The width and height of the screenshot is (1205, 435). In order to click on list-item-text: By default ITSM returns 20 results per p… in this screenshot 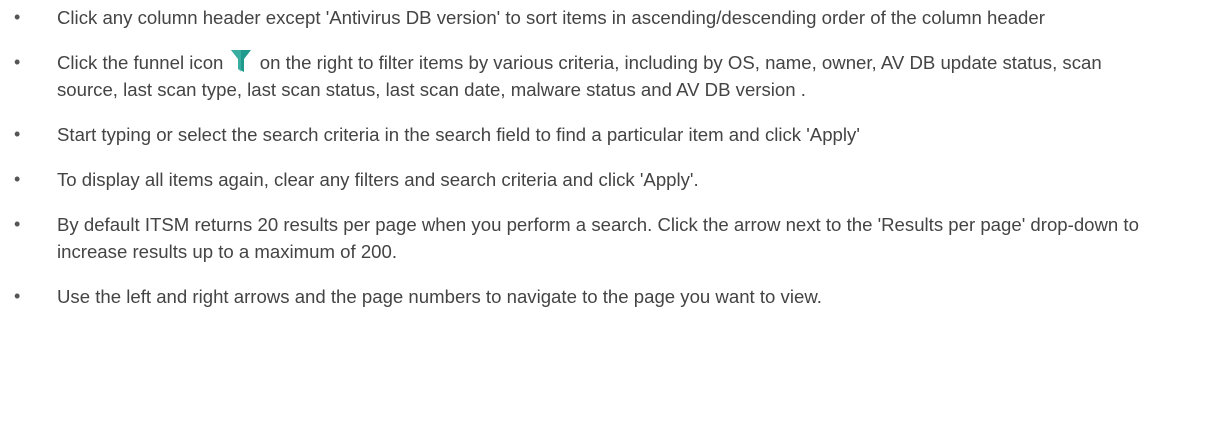, I will do `click(598, 238)`.